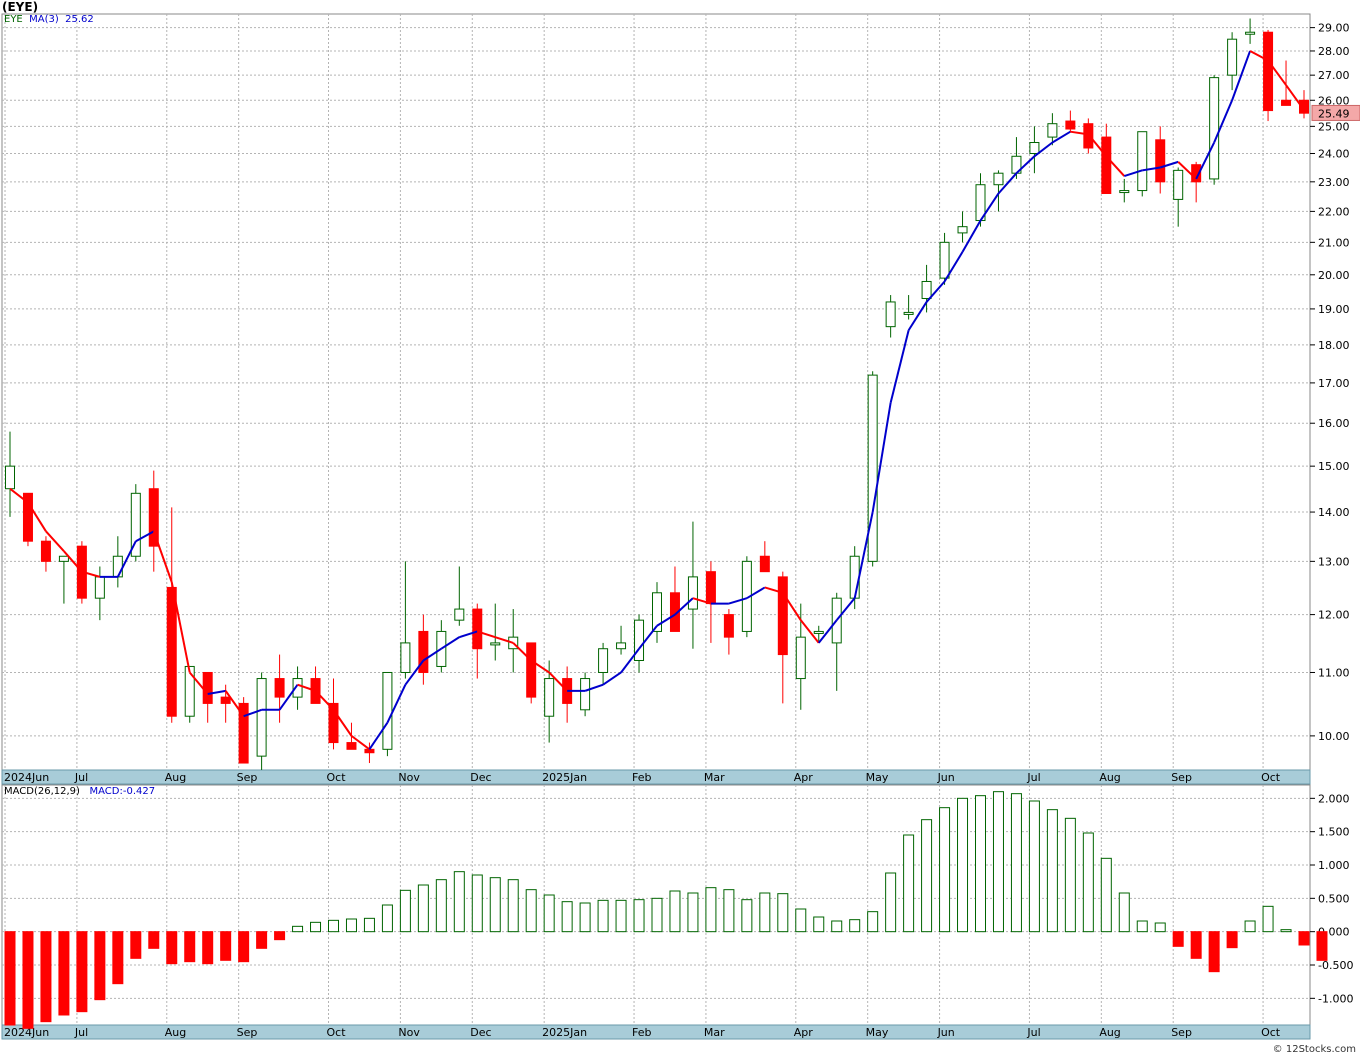 The height and width of the screenshot is (1056, 1360). I want to click on macd-x-label: Feb, so click(641, 1032).